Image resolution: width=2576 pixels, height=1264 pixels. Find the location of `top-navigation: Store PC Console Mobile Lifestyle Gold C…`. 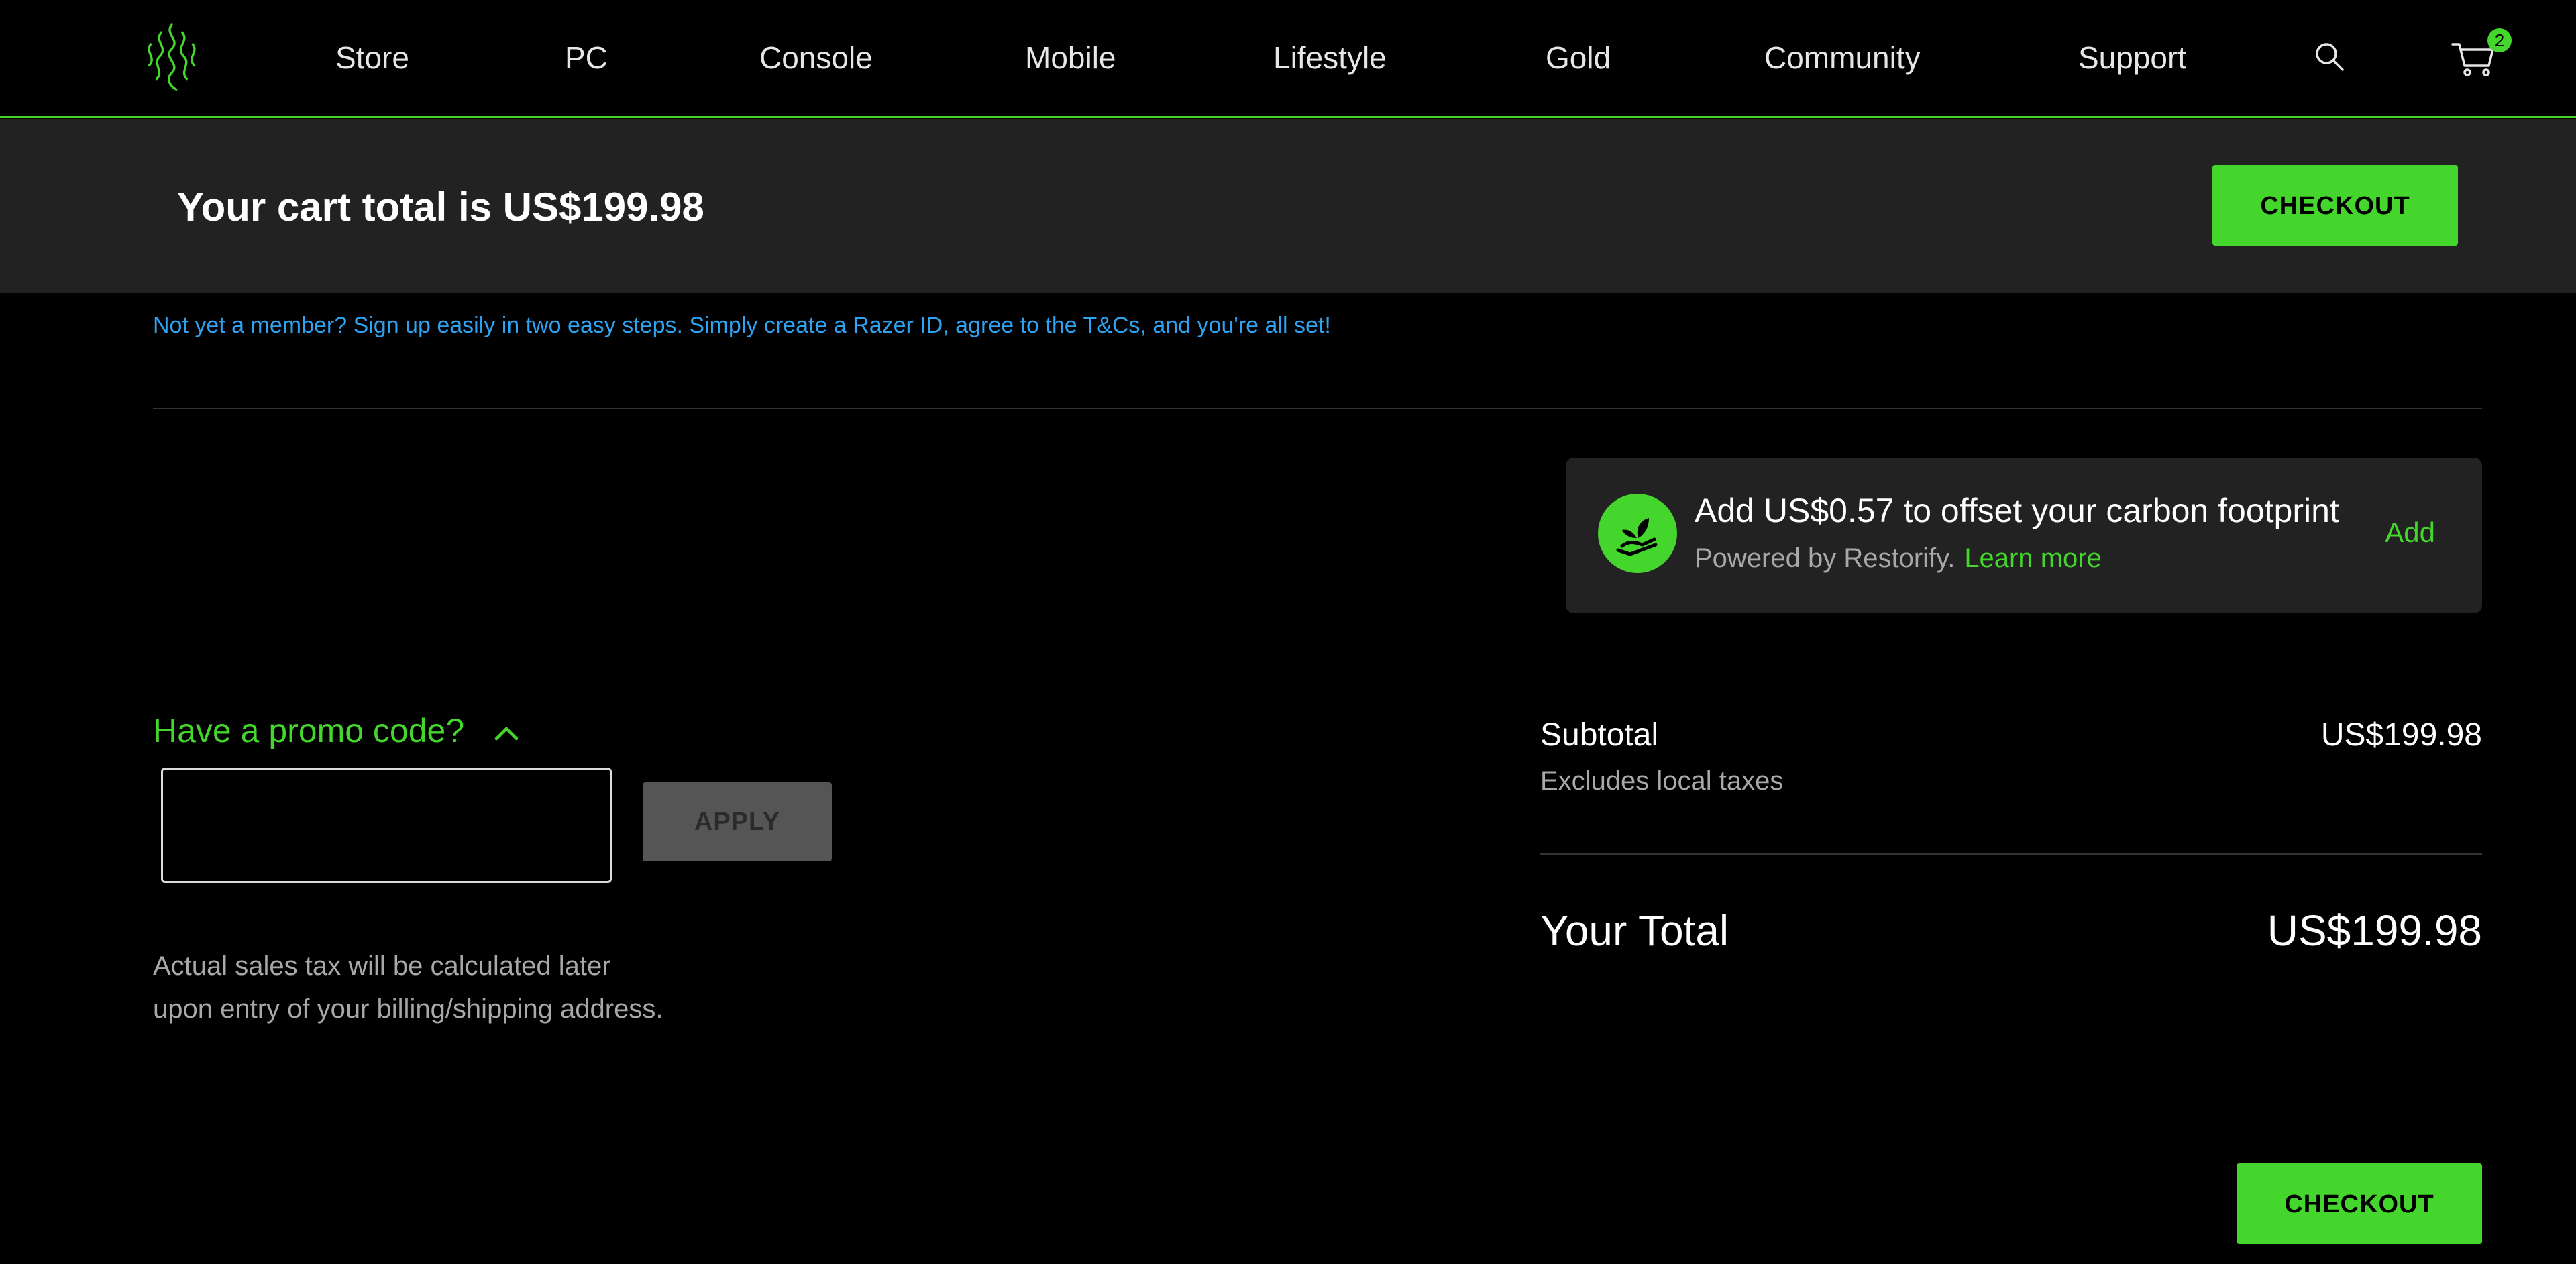

top-navigation: Store PC Console Mobile Lifestyle Gold C… is located at coordinates (1288, 59).